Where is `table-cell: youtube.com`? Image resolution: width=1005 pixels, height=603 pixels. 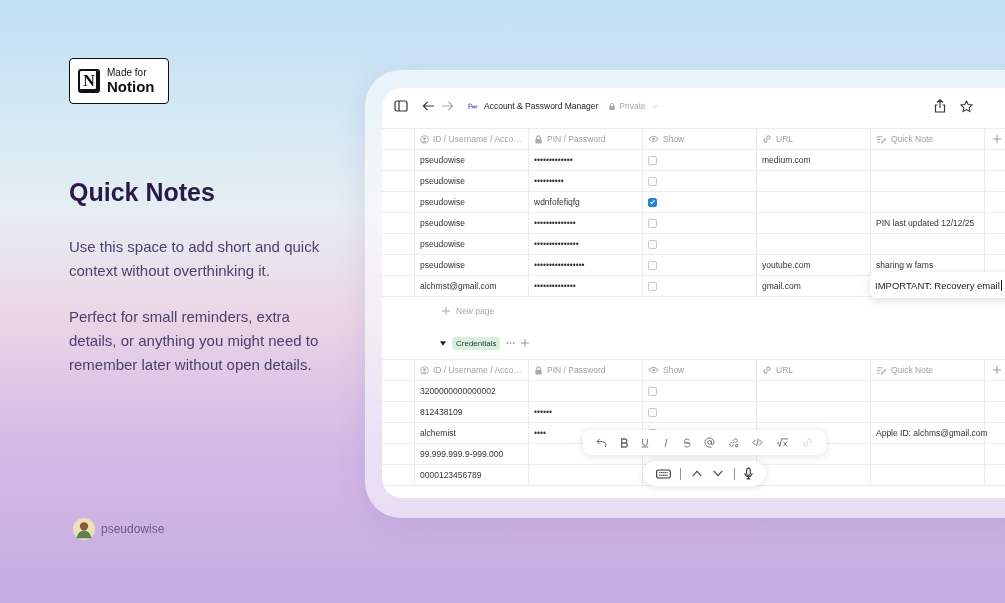
table-cell: youtube.com is located at coordinates (813, 265).